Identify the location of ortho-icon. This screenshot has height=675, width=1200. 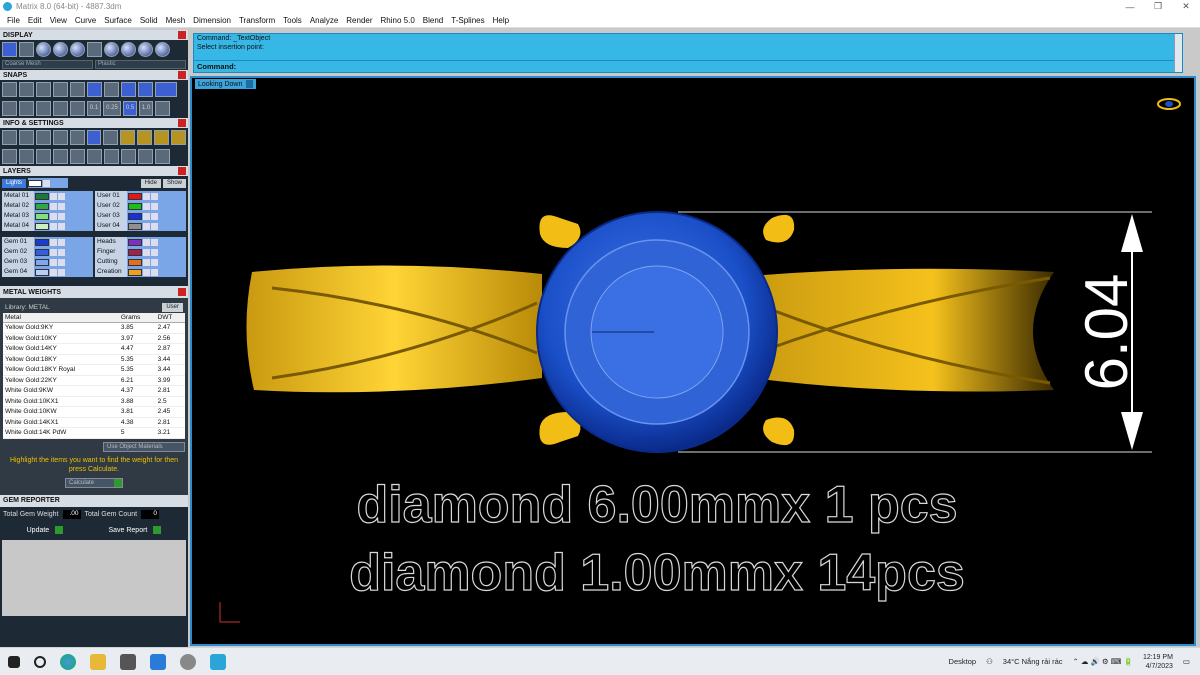
(26, 108).